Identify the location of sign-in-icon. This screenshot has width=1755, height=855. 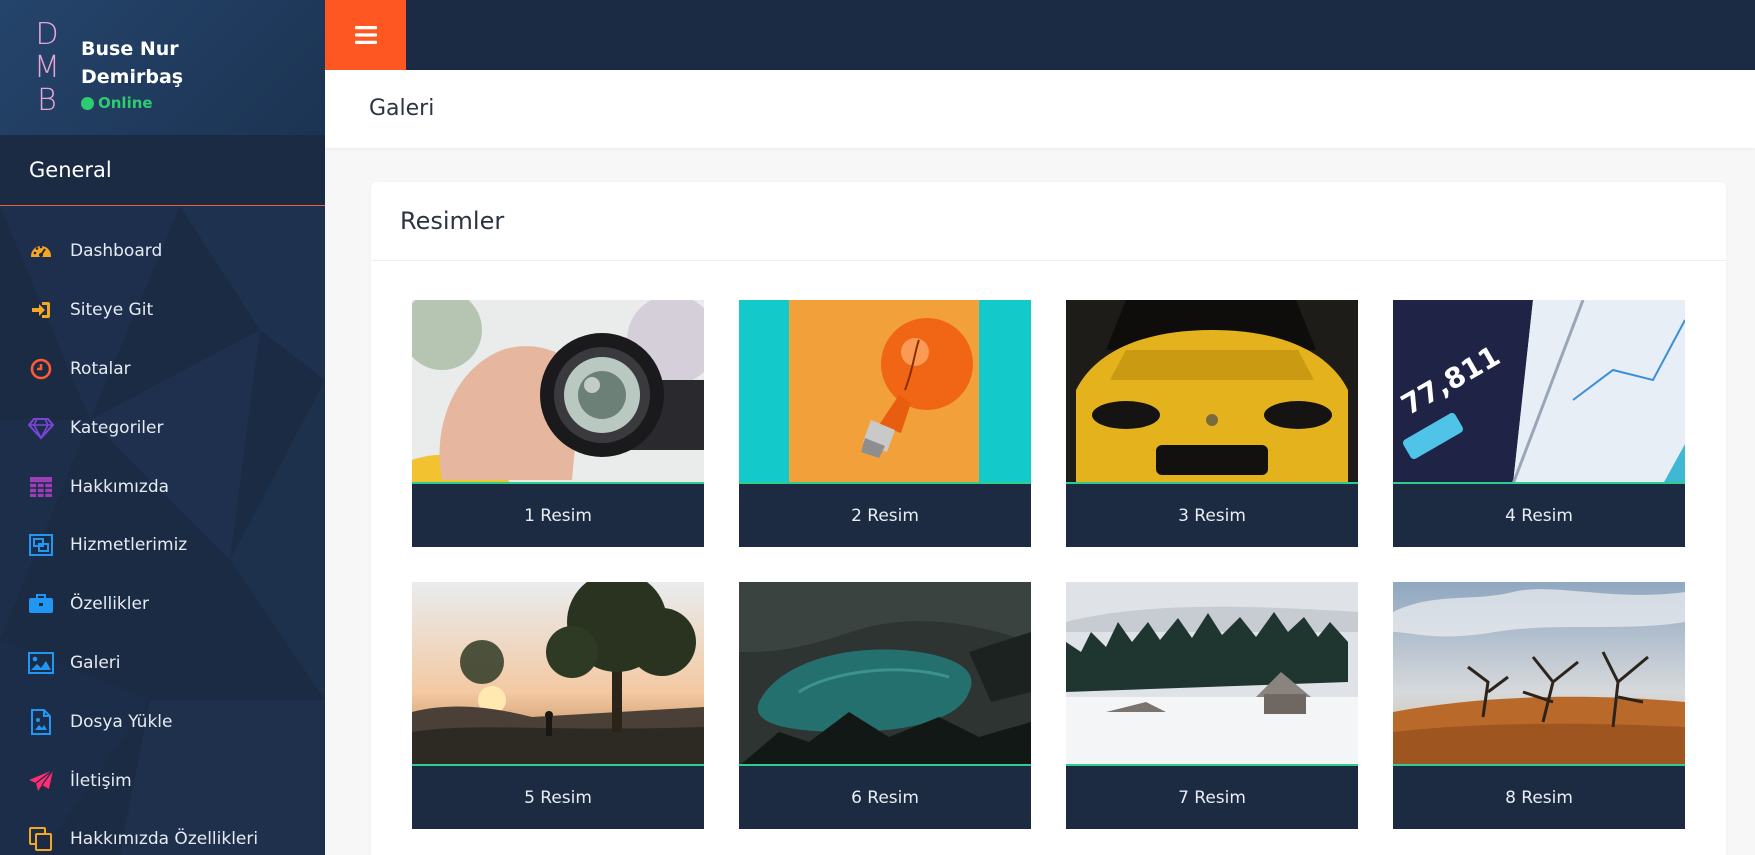
(41, 310).